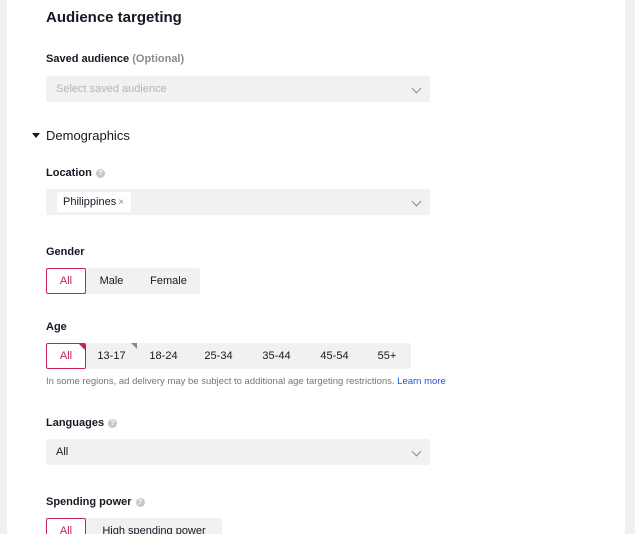 This screenshot has height=534, width=635. I want to click on age-option-label: All, so click(66, 356).